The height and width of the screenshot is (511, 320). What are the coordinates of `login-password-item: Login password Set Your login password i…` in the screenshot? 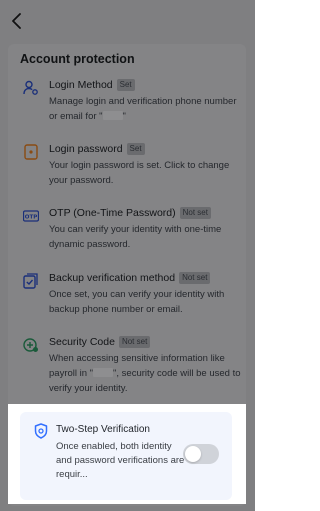 It's located at (131, 167).